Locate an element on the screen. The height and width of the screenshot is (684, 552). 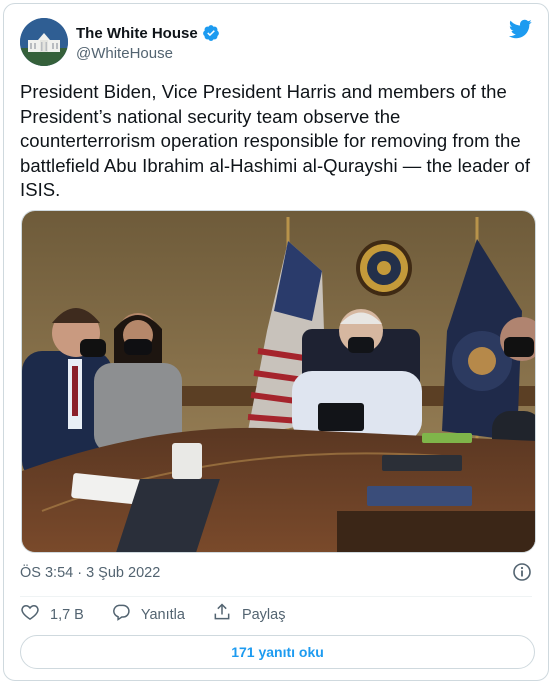
like-button: 1,7 B is located at coordinates (52, 614).